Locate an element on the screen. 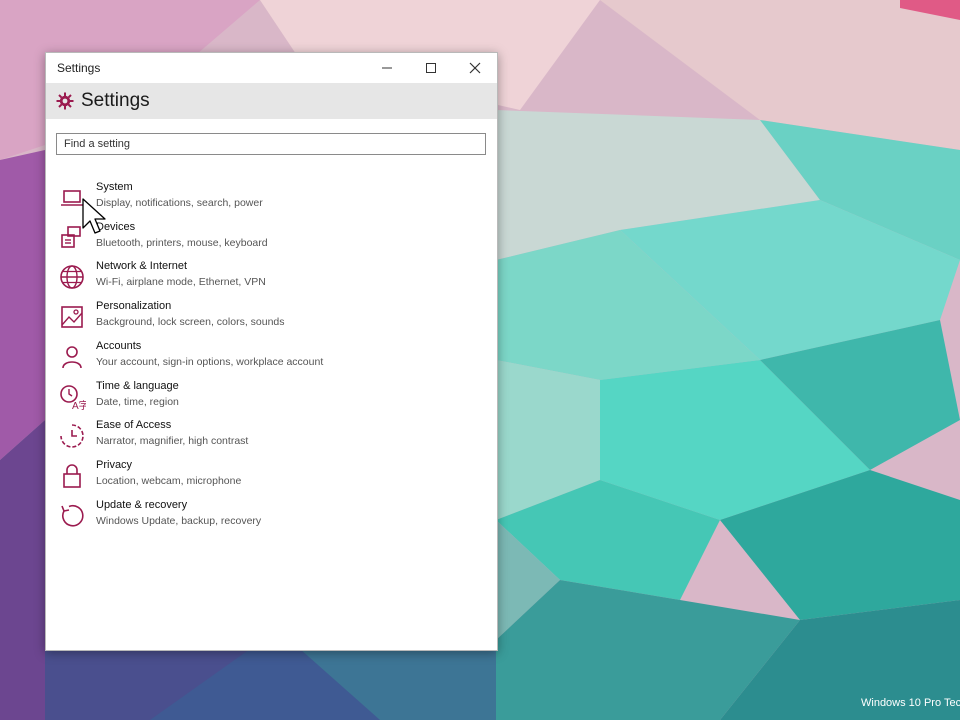 Image resolution: width=960 pixels, height=720 pixels. category-name: System is located at coordinates (114, 187).